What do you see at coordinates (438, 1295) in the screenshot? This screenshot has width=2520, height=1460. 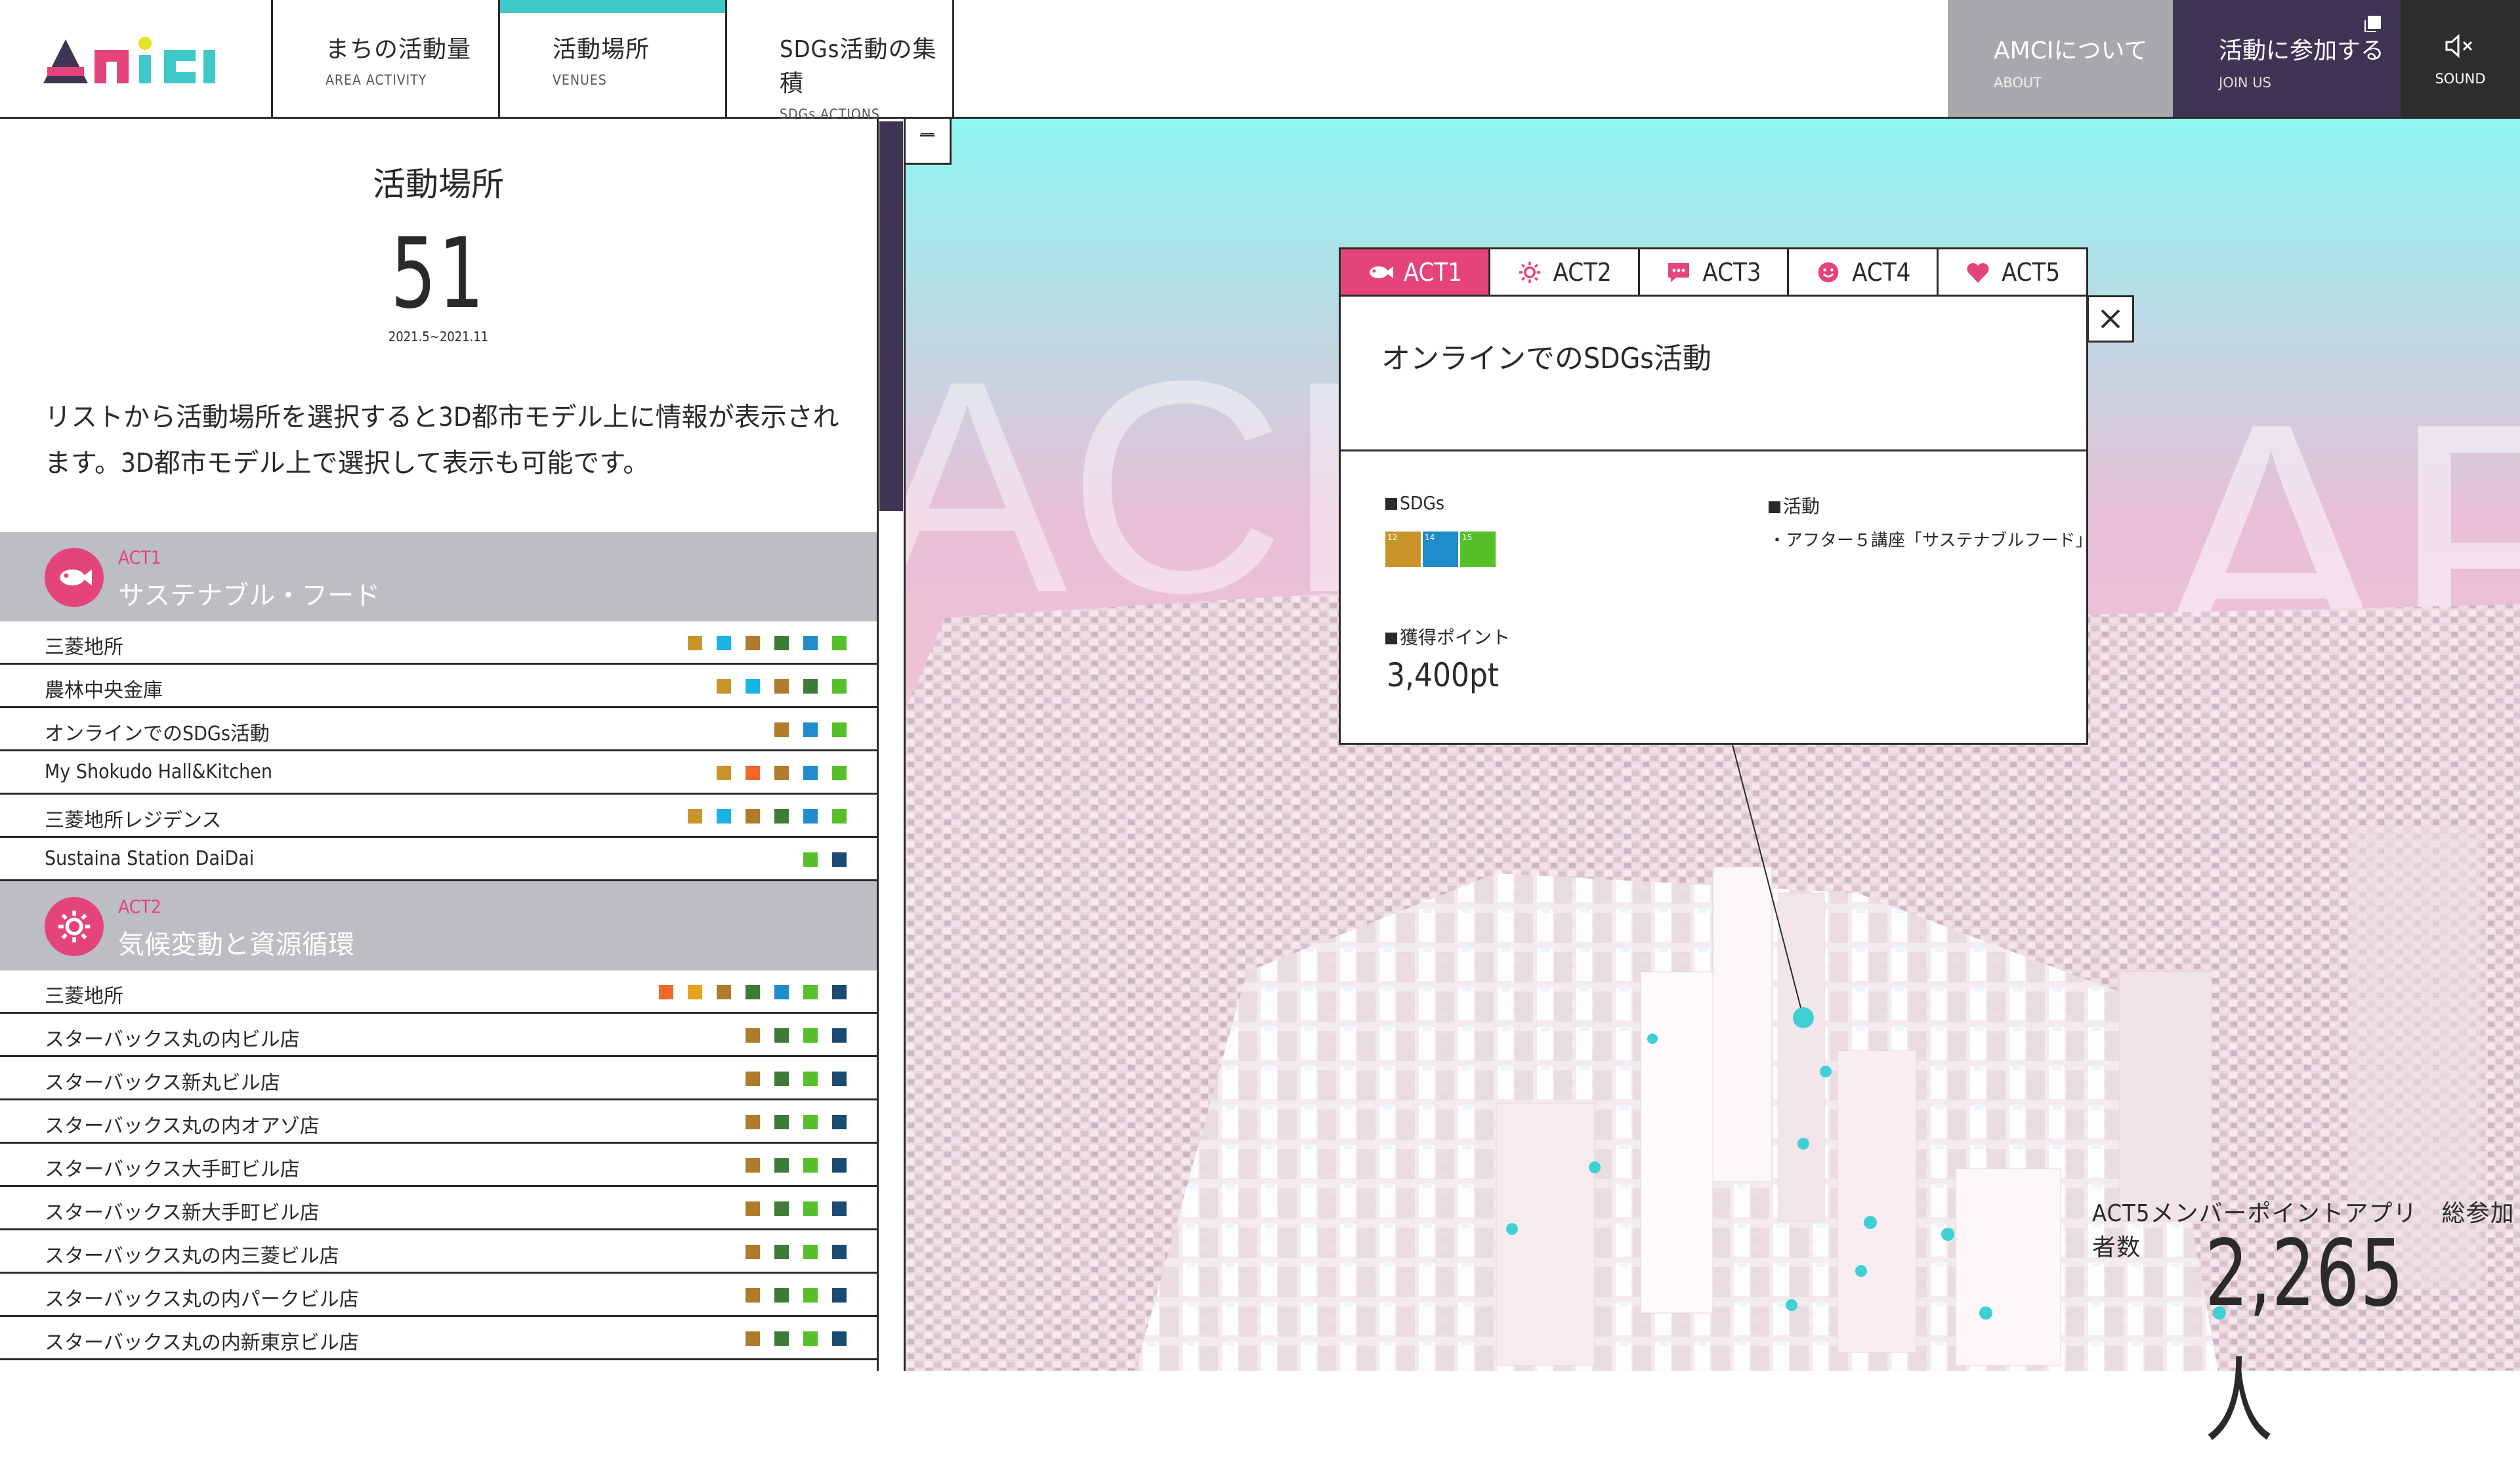 I see `venue-row: スターバックス丸の内パークビル店` at bounding box center [438, 1295].